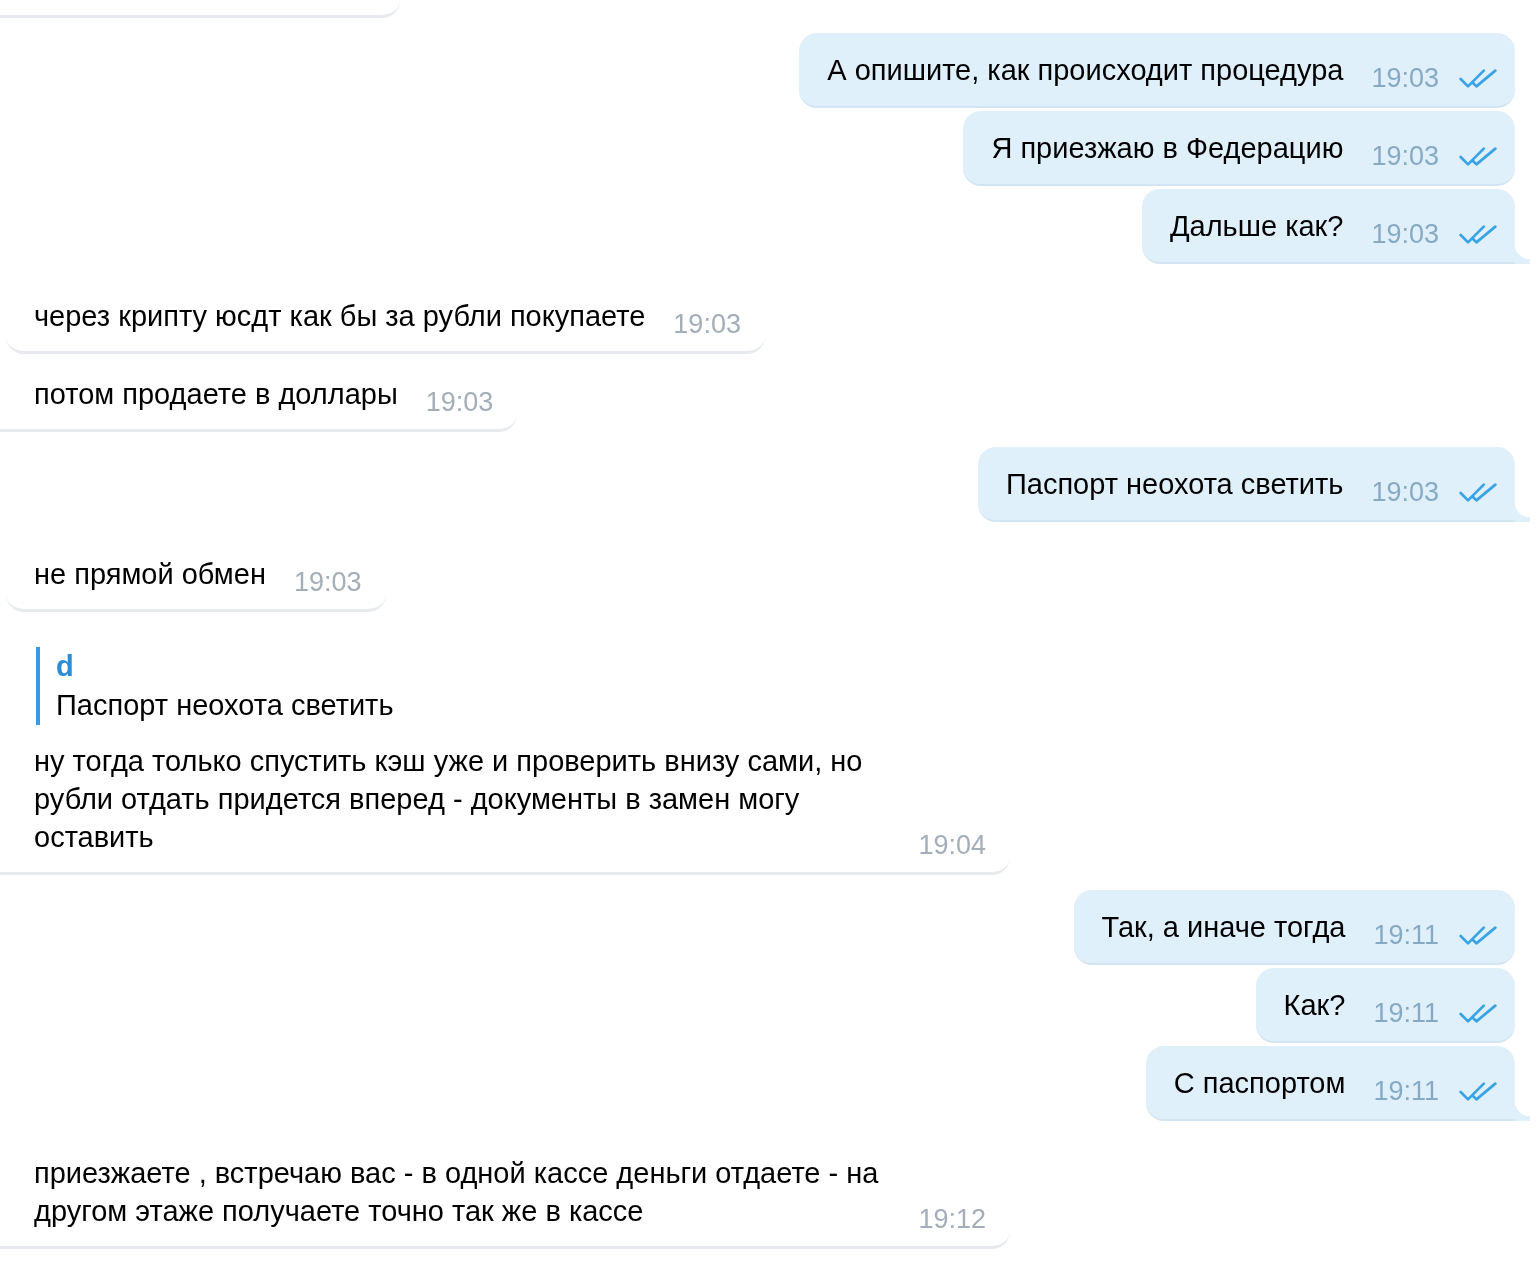 The image size is (1536, 1262). I want to click on message-text: потом продаете в доллары, so click(216, 394).